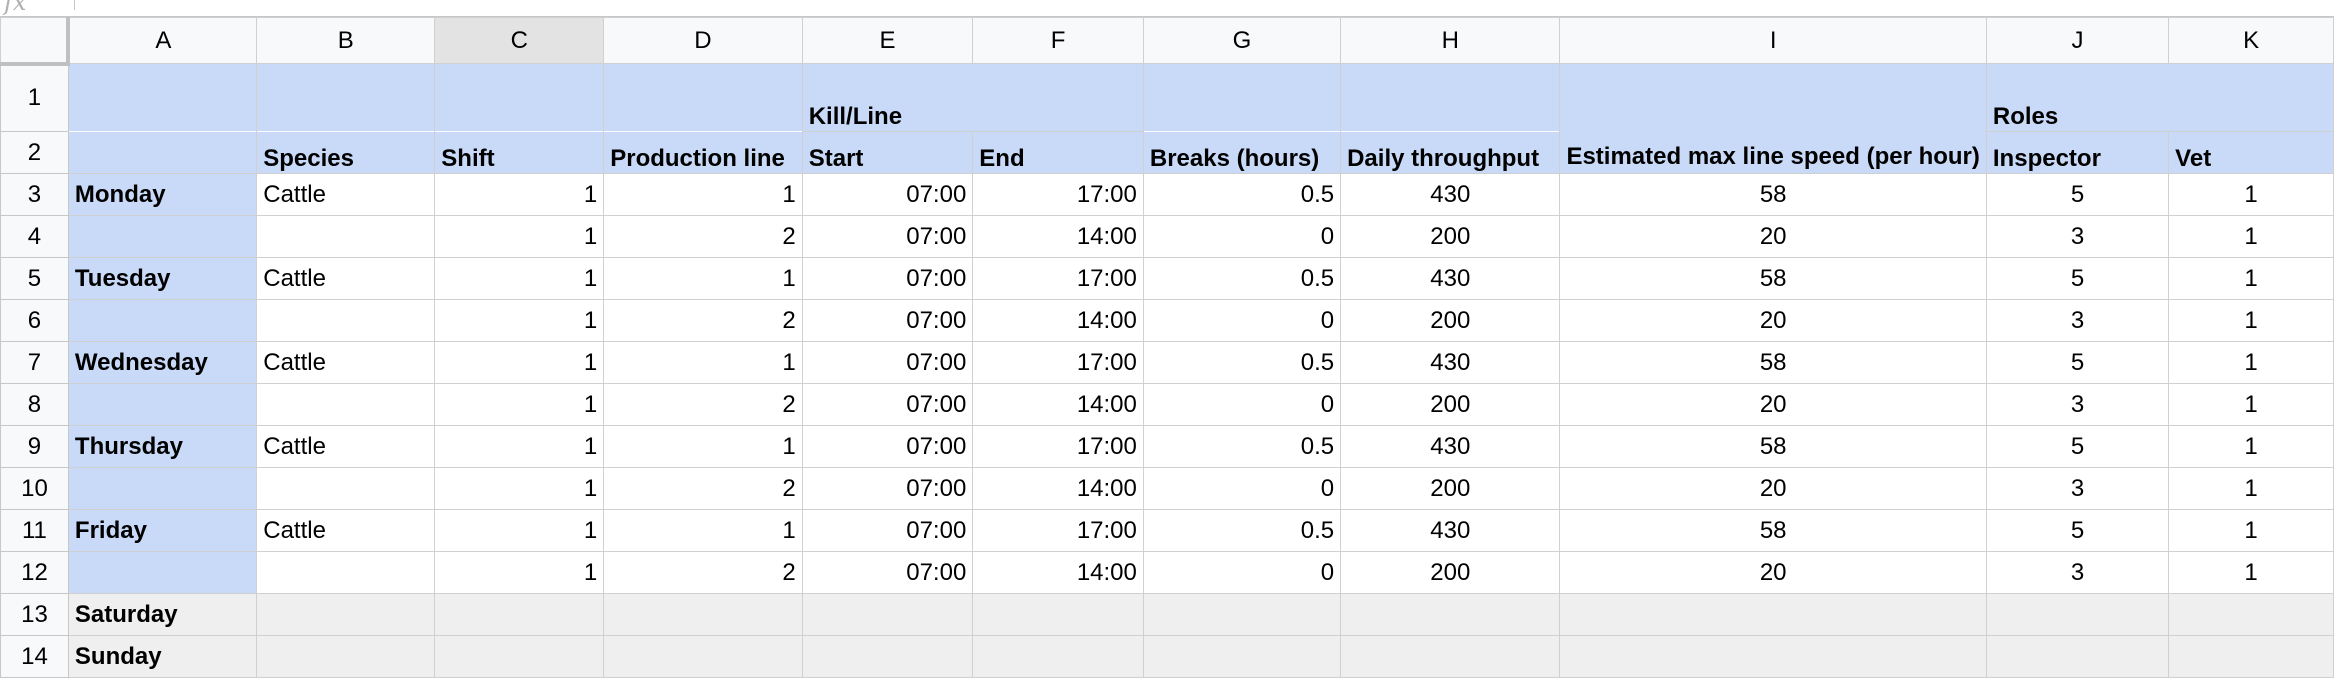 This screenshot has height=678, width=2334. I want to click on cell-j2-inspector-header: Inspector, so click(2077, 152).